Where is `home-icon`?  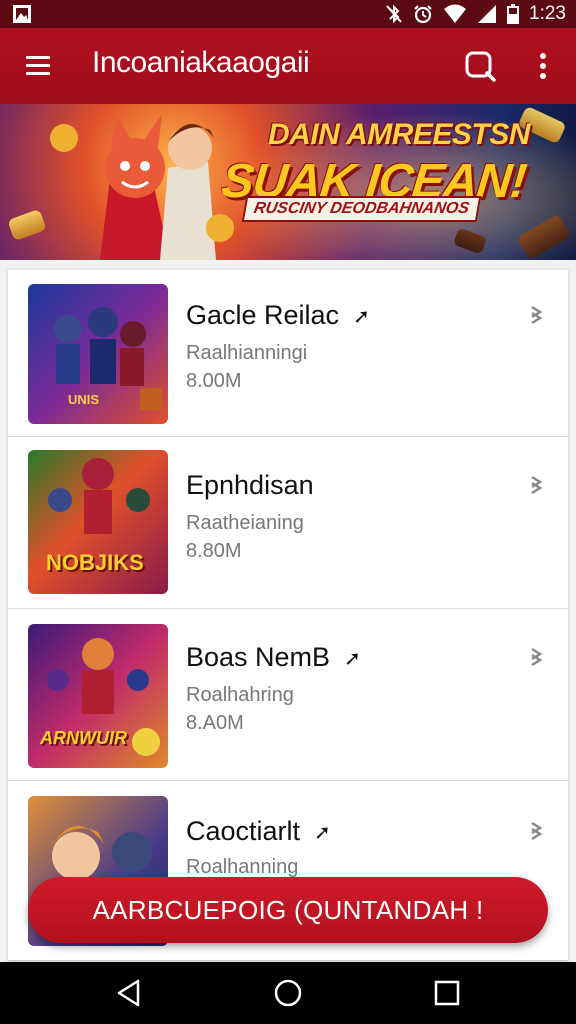 home-icon is located at coordinates (288, 993).